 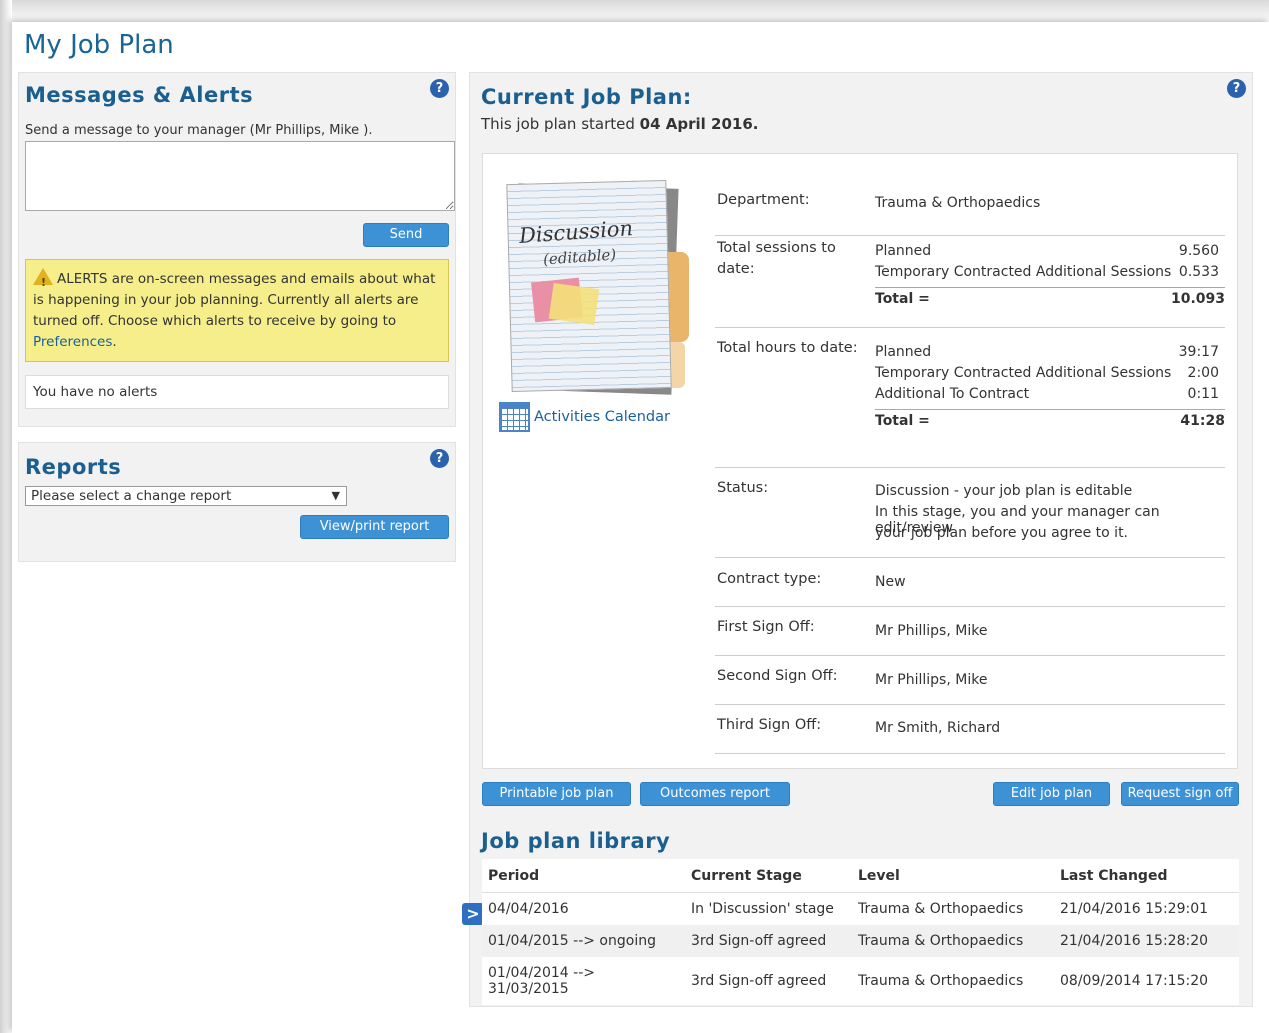 What do you see at coordinates (1202, 421) in the screenshot?
I see `hours-total-value: 41:28` at bounding box center [1202, 421].